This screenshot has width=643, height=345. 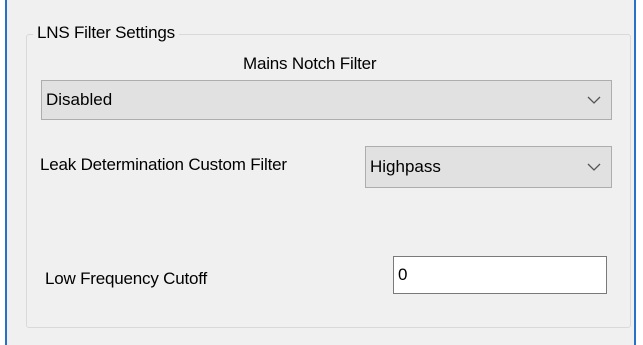 What do you see at coordinates (6, 172) in the screenshot?
I see `window-left-border` at bounding box center [6, 172].